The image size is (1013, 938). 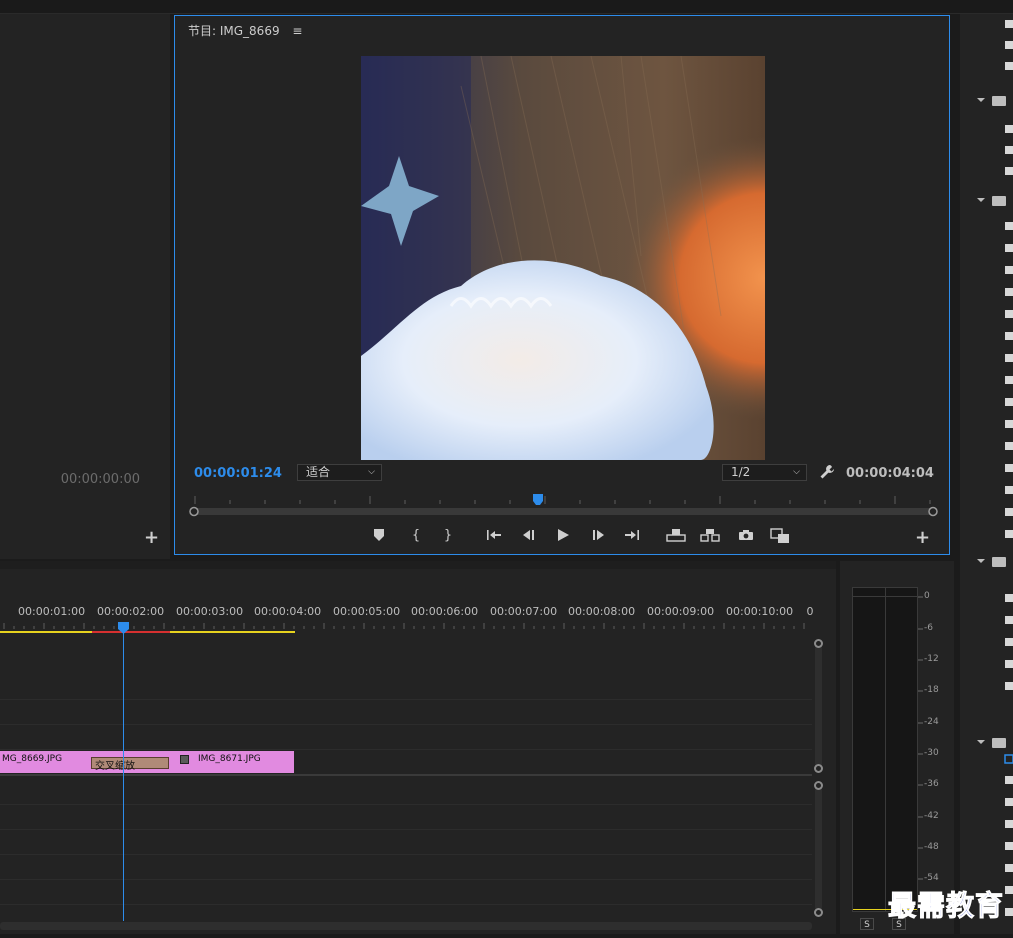 I want to click on step-back-icon, so click(x=528, y=537).